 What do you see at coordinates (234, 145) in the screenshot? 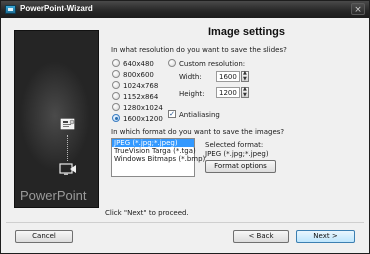
I see `selected-format-label: Selected format:` at bounding box center [234, 145].